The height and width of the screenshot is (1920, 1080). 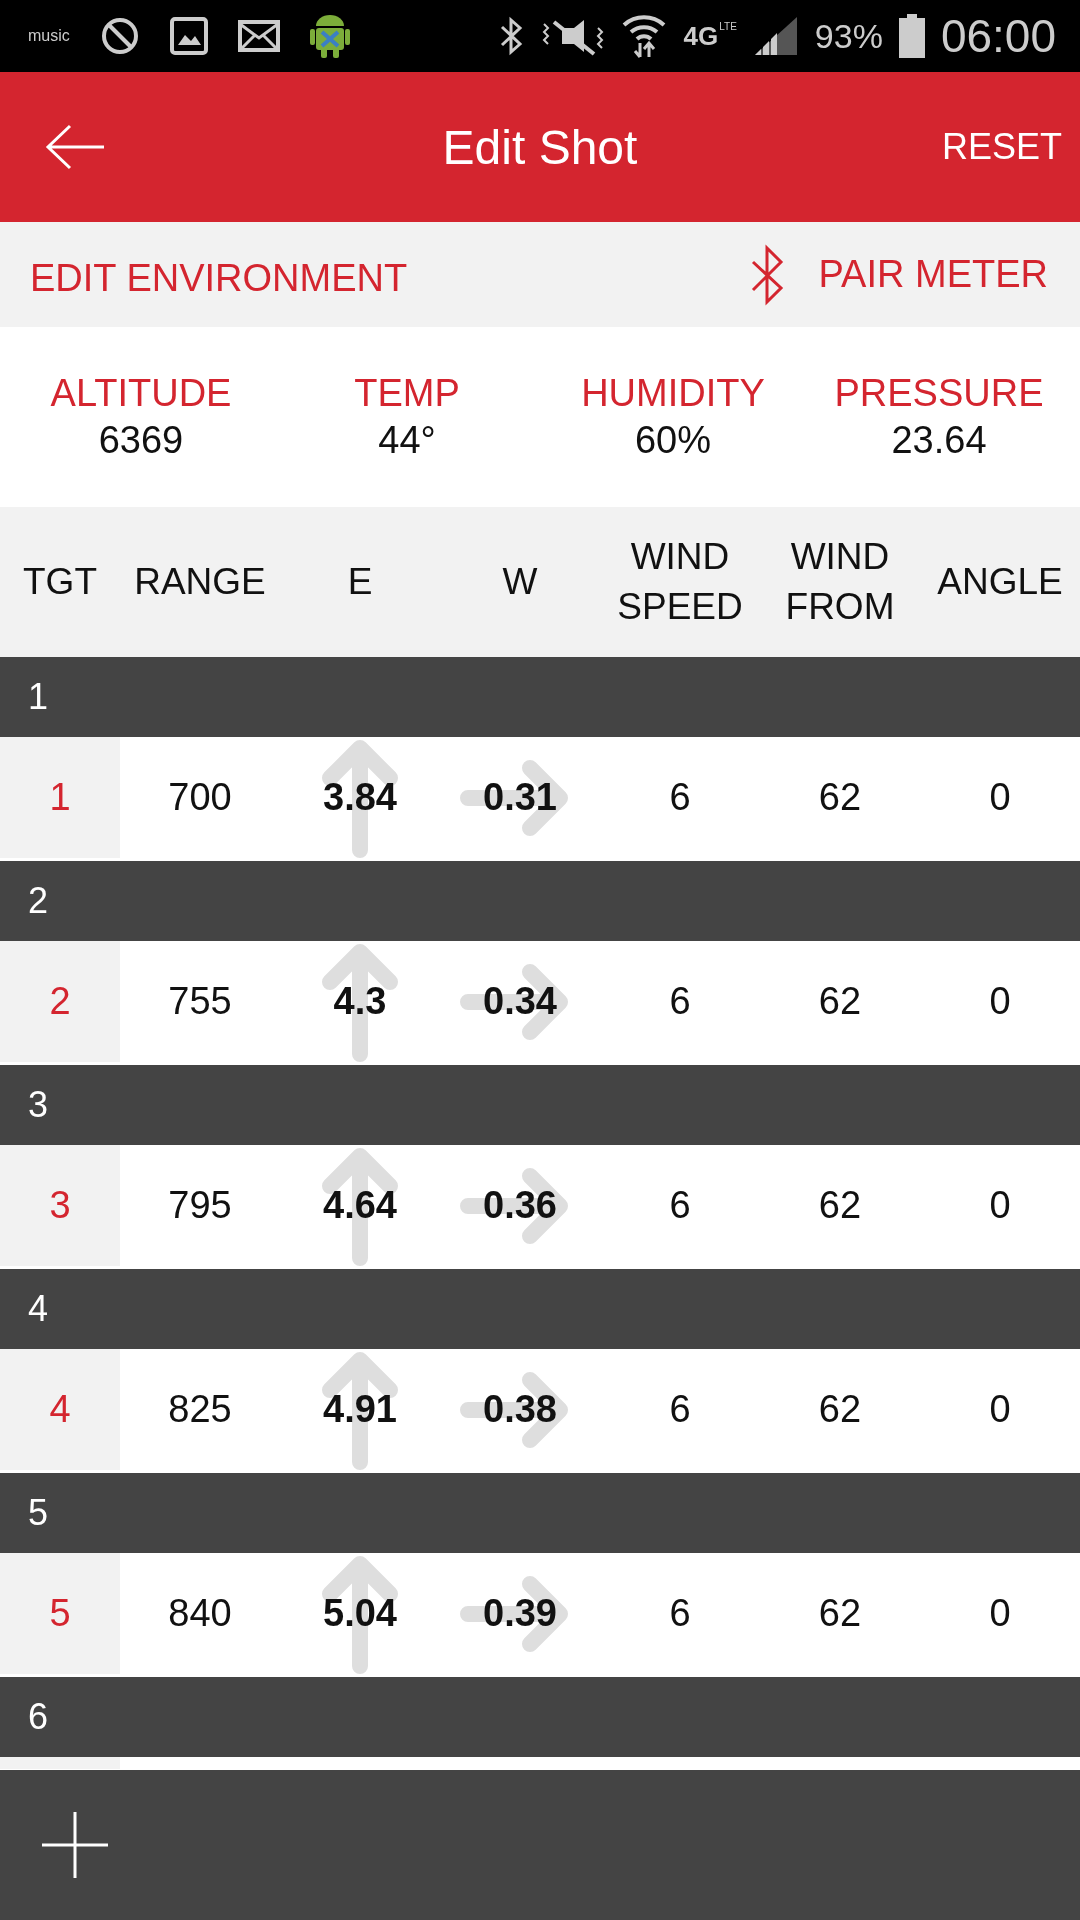 What do you see at coordinates (1000, 582) in the screenshot?
I see `column-header: ANGLE` at bounding box center [1000, 582].